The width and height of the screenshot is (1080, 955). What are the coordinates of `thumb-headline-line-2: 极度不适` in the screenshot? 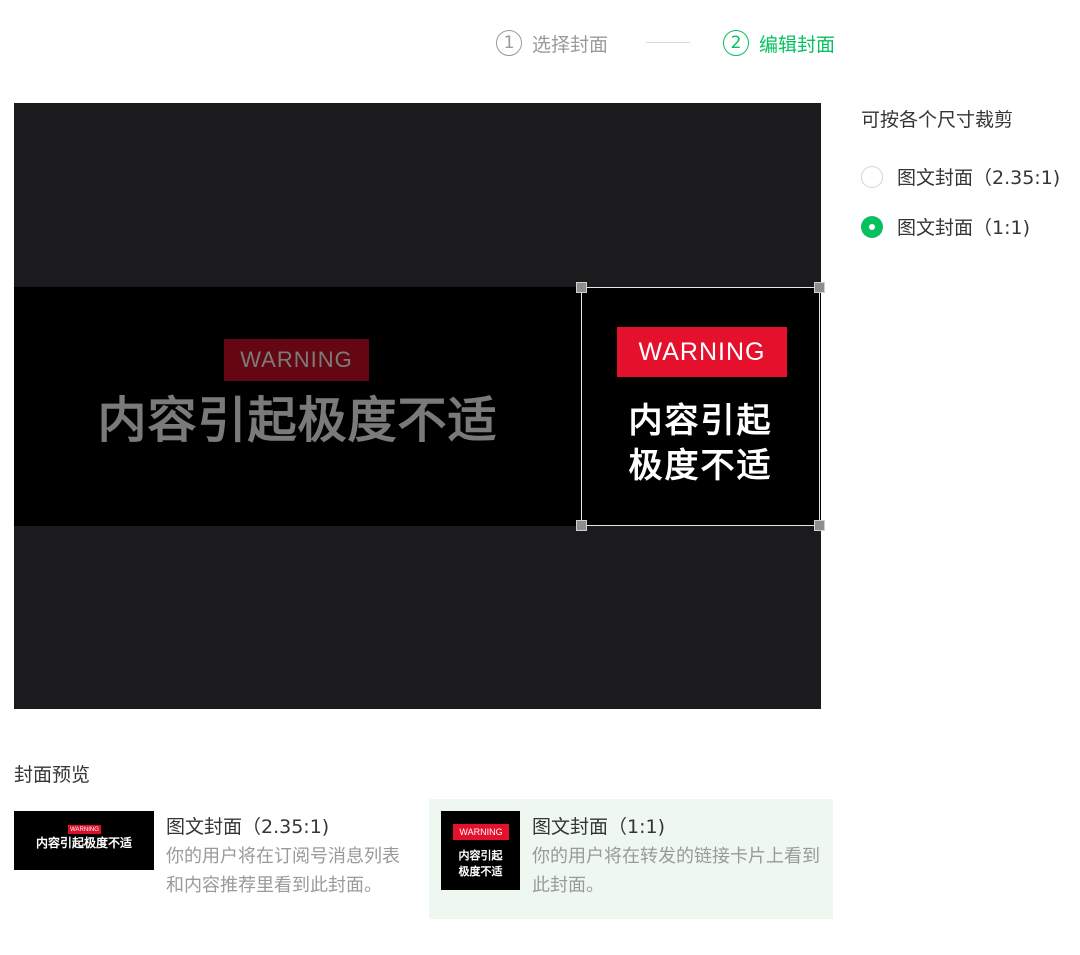 It's located at (480, 871).